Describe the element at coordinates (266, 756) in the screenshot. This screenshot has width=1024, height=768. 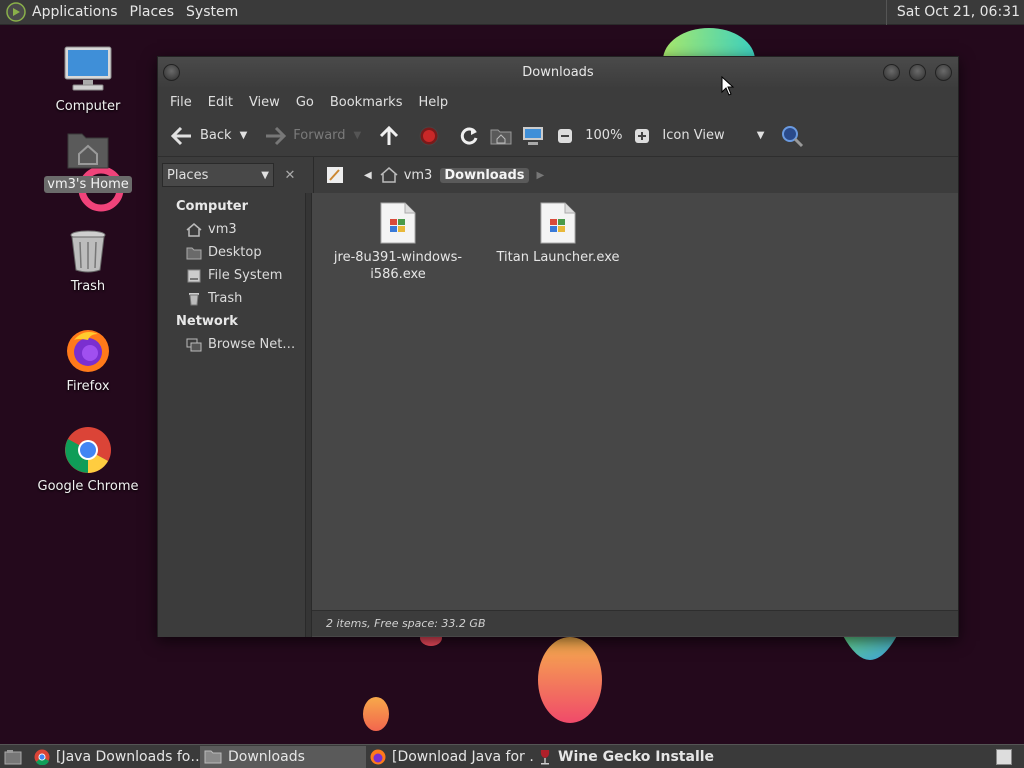
I see `task-label: Downloads` at that location.